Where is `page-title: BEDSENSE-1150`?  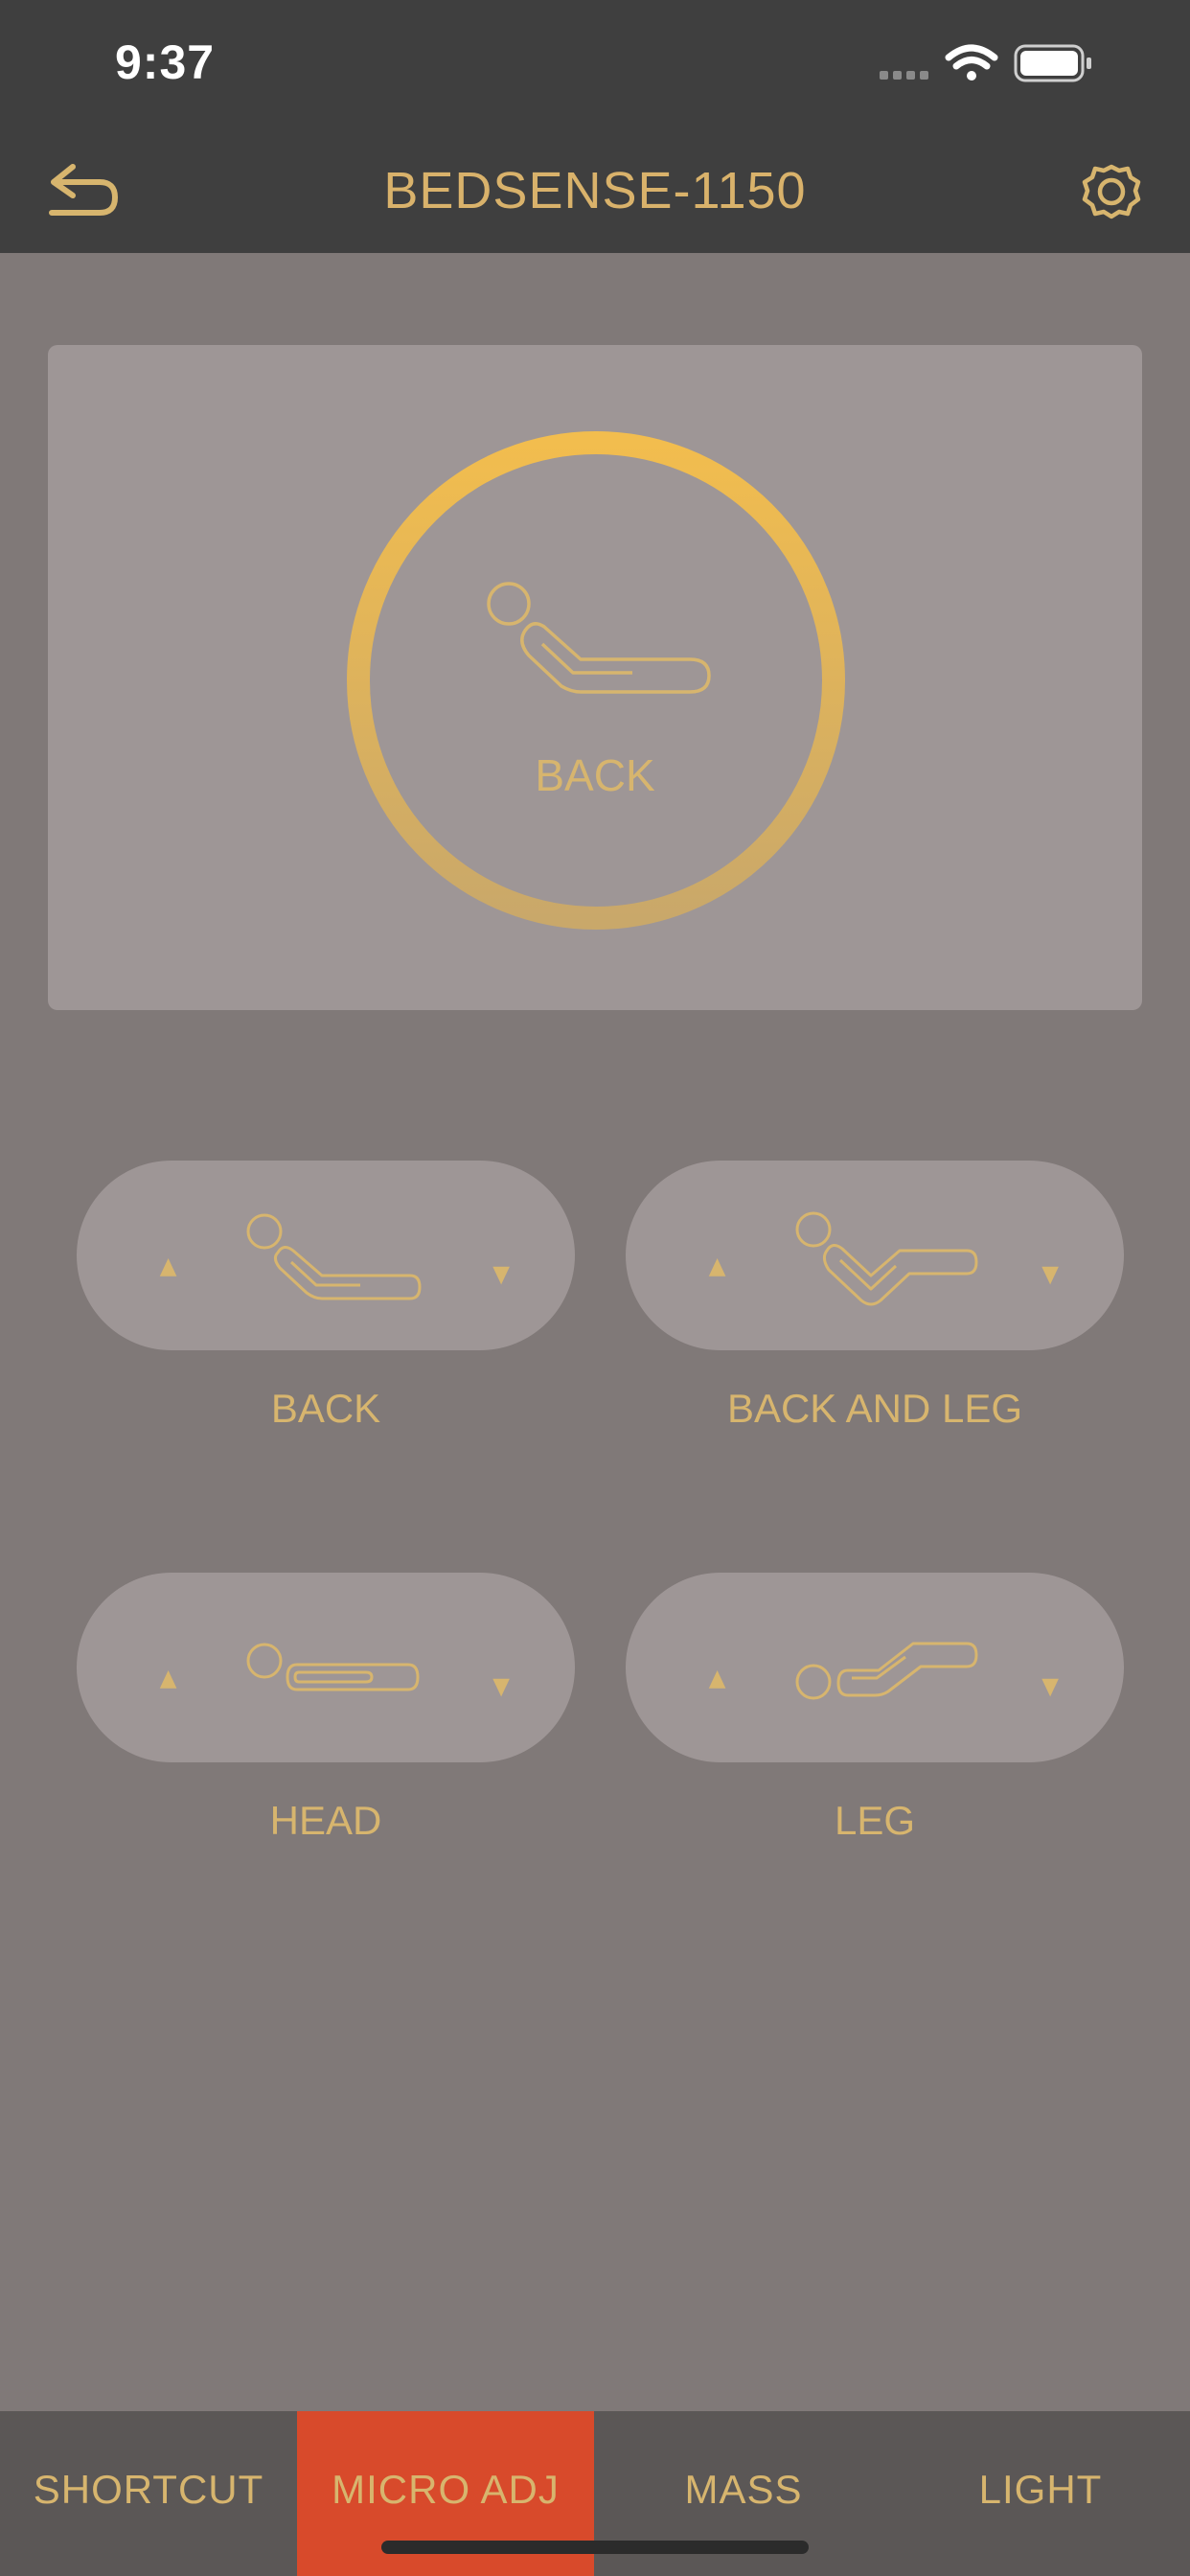
page-title: BEDSENSE-1150 is located at coordinates (595, 190).